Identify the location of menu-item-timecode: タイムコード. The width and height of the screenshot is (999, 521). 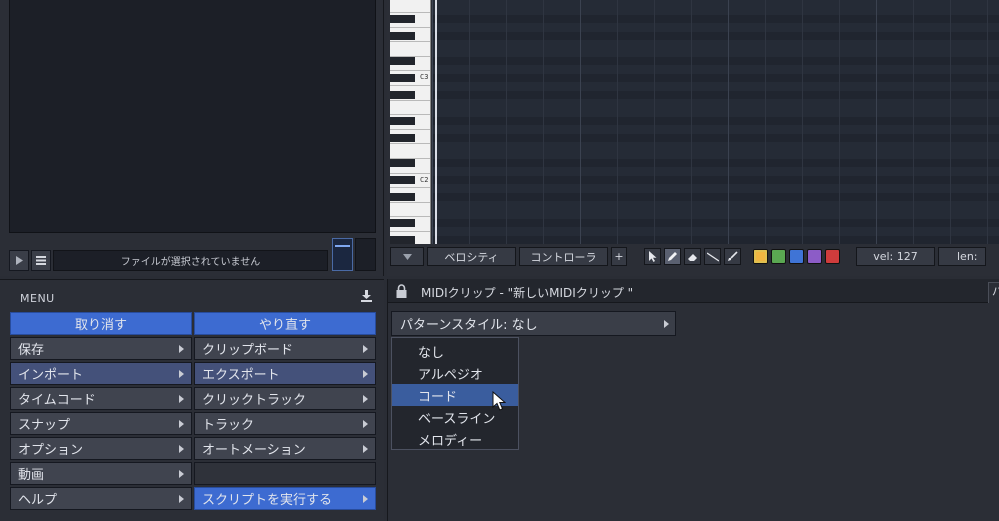
(101, 398).